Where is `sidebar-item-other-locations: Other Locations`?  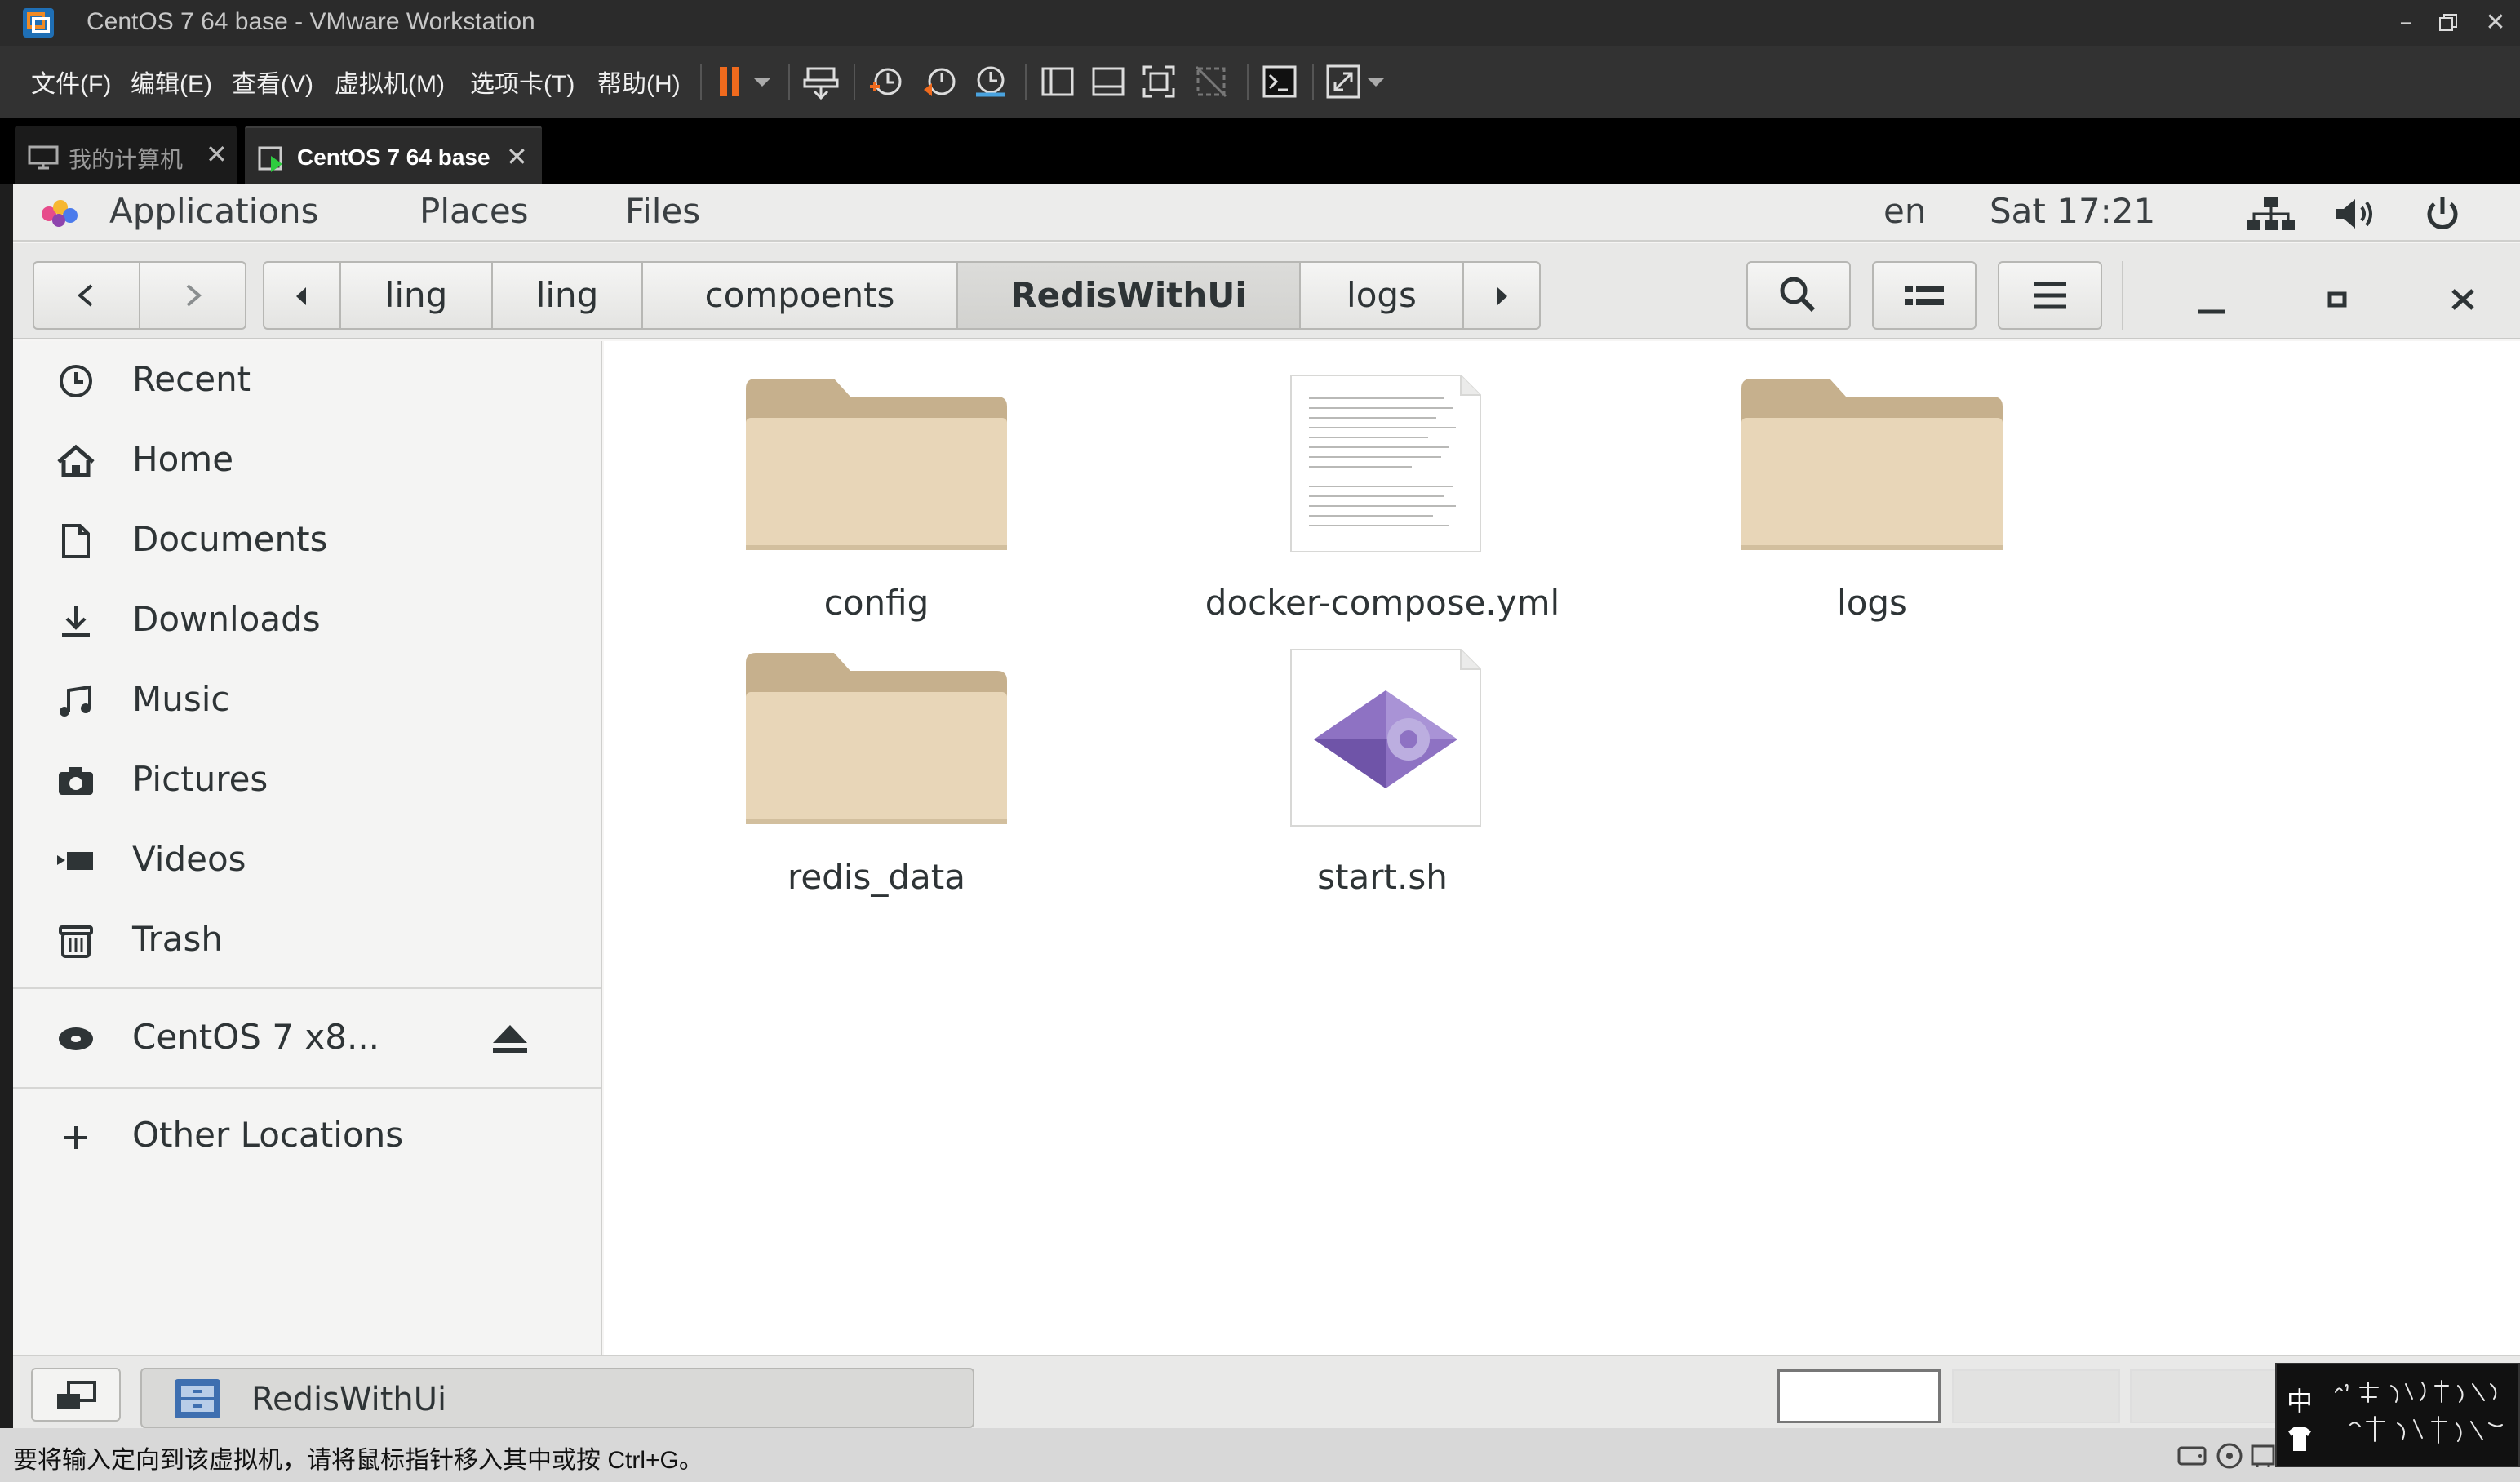 sidebar-item-other-locations: Other Locations is located at coordinates (307, 1136).